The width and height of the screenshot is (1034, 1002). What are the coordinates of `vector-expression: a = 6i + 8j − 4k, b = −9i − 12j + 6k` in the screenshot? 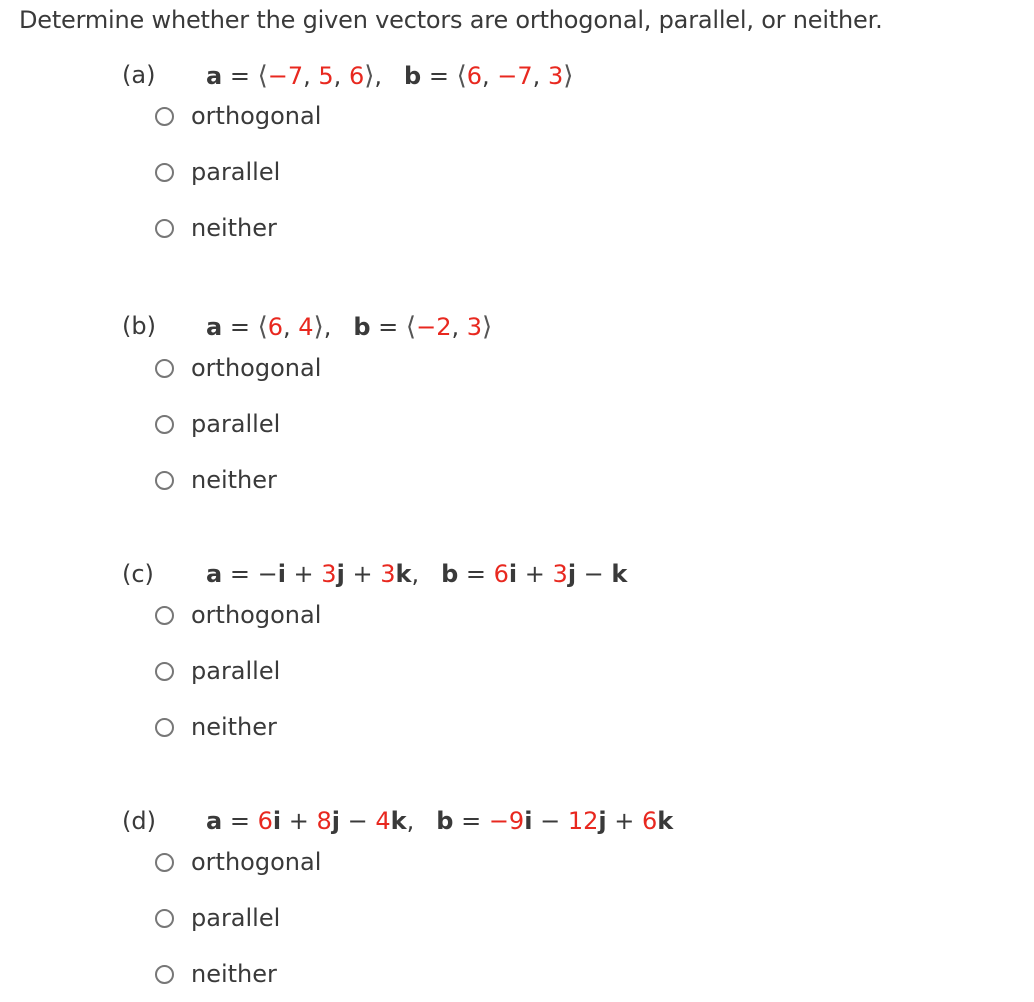 It's located at (439, 821).